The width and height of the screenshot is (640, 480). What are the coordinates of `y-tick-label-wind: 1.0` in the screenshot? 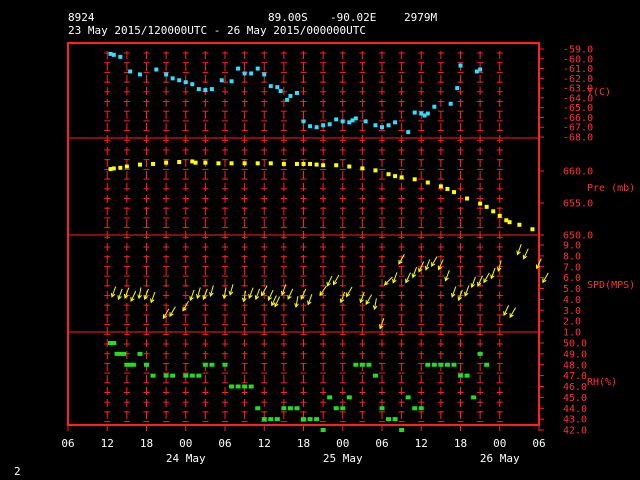 It's located at (572, 333).